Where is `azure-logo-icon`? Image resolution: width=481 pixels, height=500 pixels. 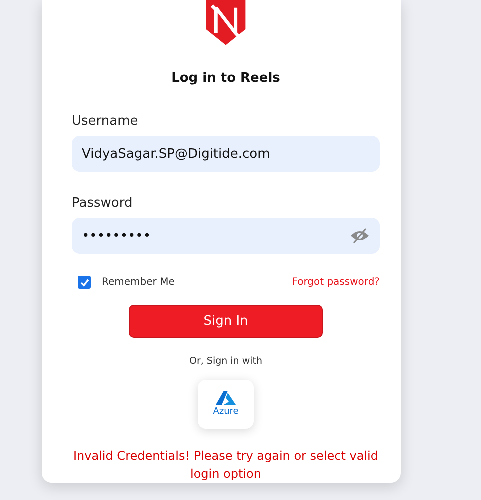
azure-logo-icon is located at coordinates (226, 398).